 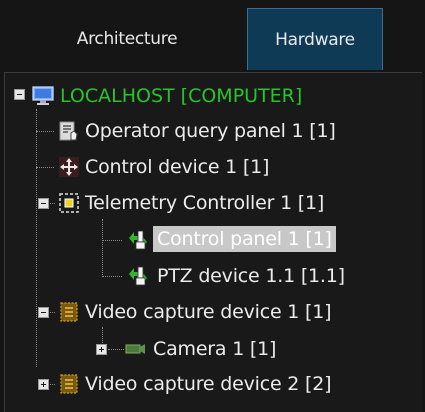 I want to click on tree-node-label: Control panel 1 [1], so click(x=244, y=239).